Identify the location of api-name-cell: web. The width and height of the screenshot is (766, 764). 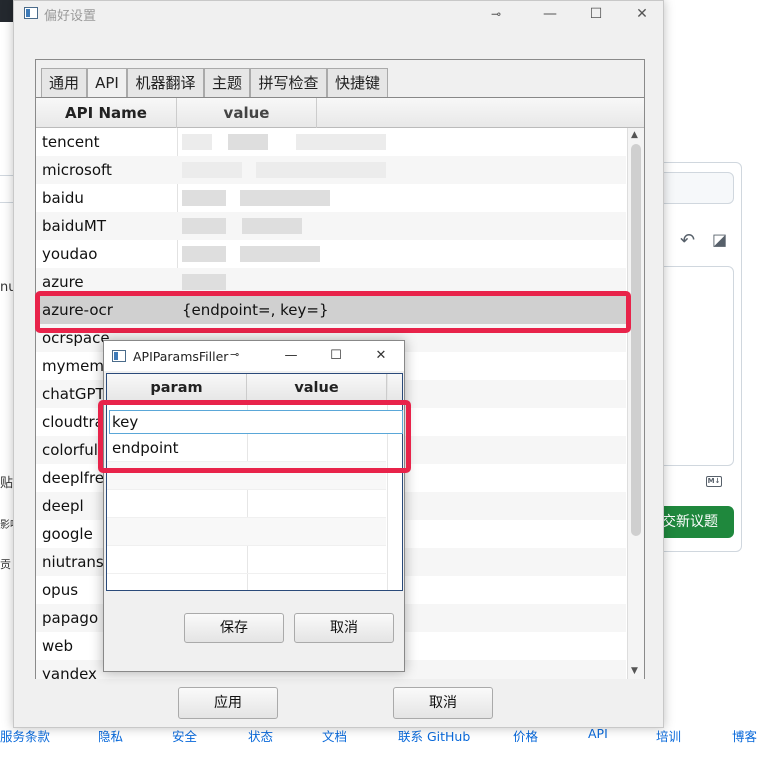
(58, 646).